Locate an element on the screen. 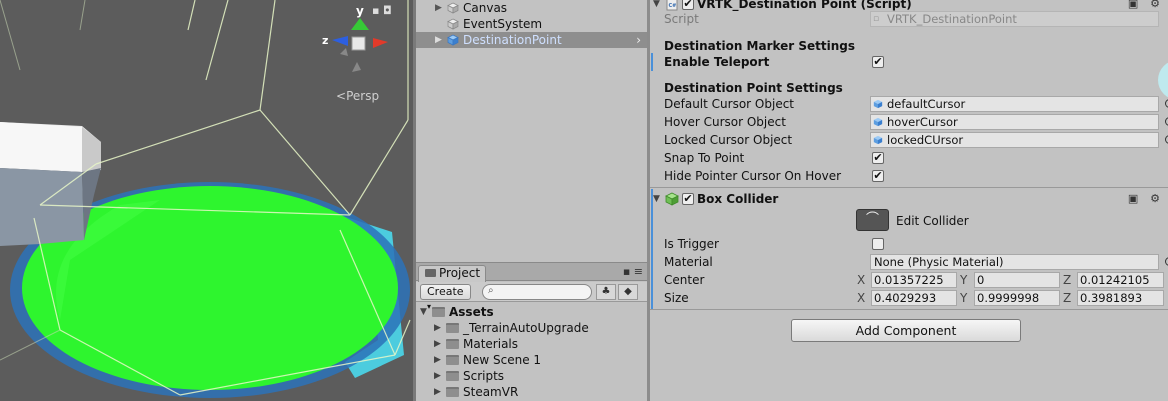  gizmo-z-label: z is located at coordinates (325, 40).